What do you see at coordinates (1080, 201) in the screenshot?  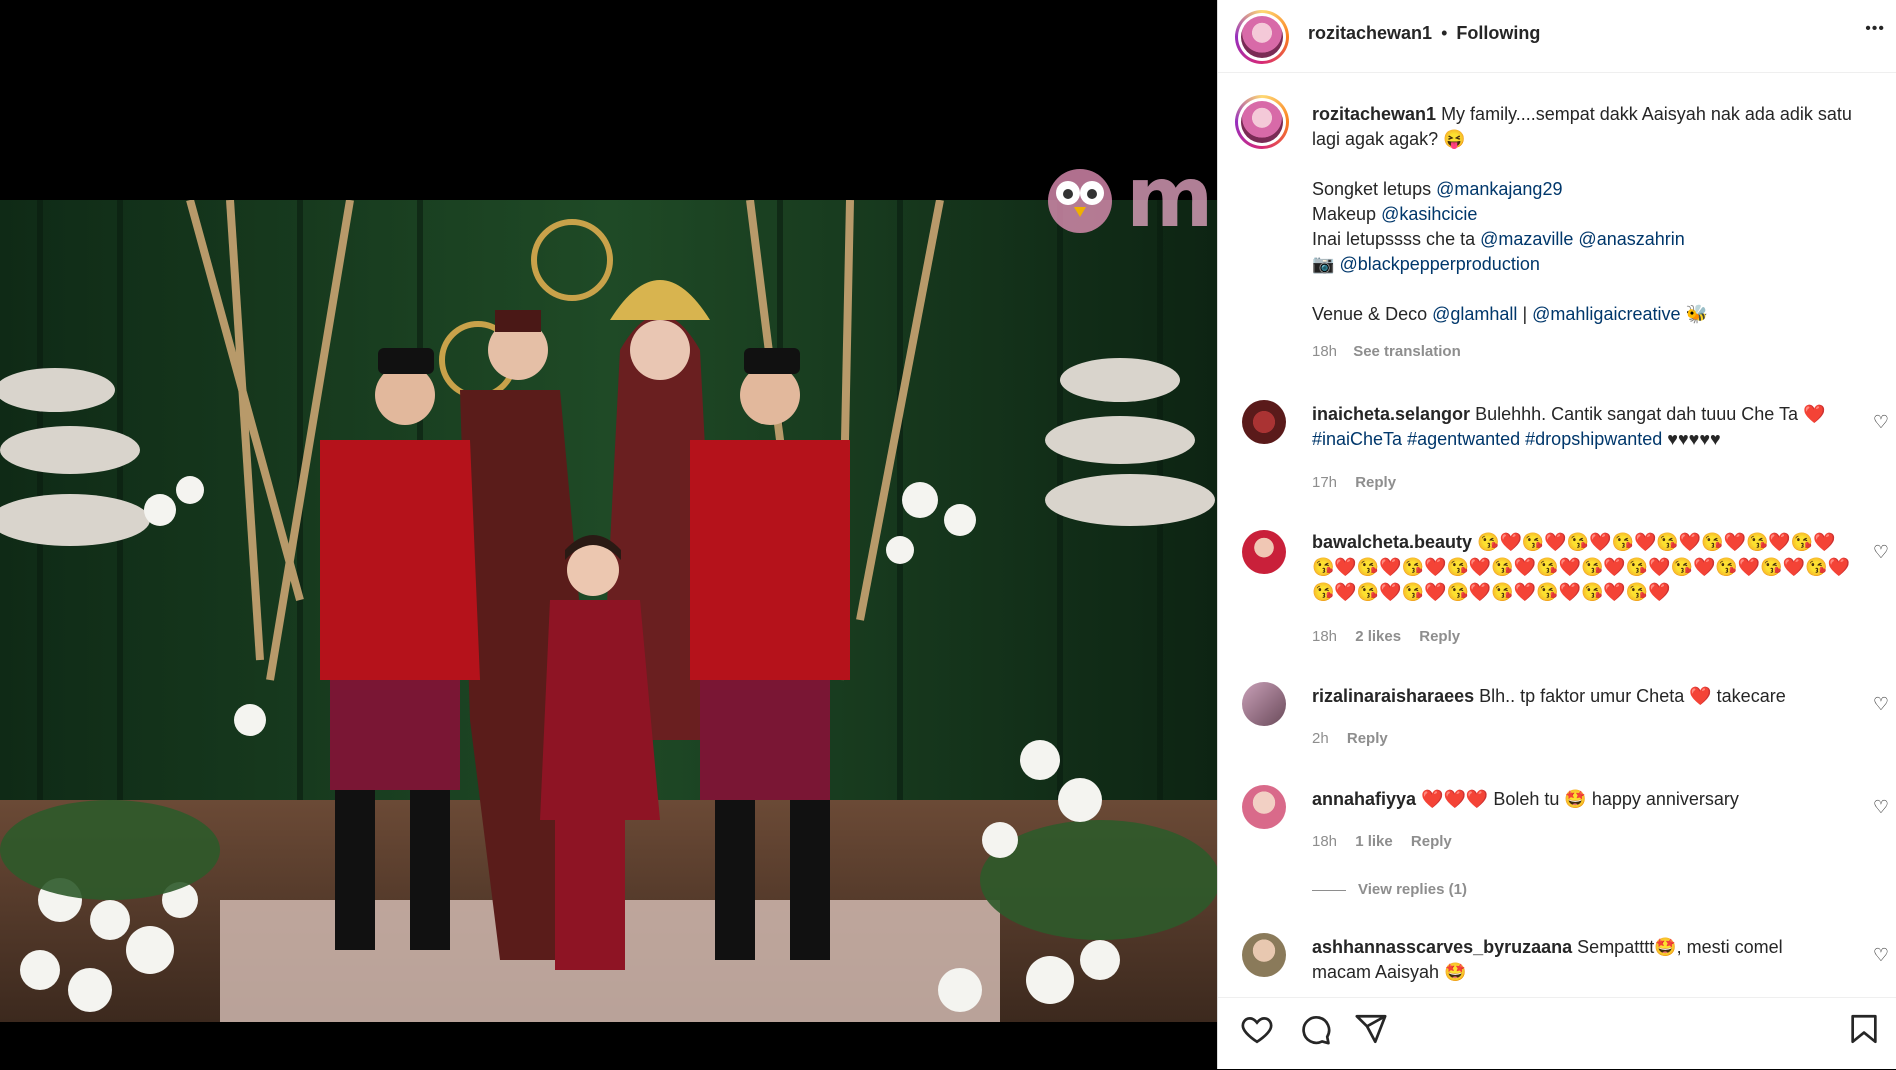 I see `bird-logo-icon` at bounding box center [1080, 201].